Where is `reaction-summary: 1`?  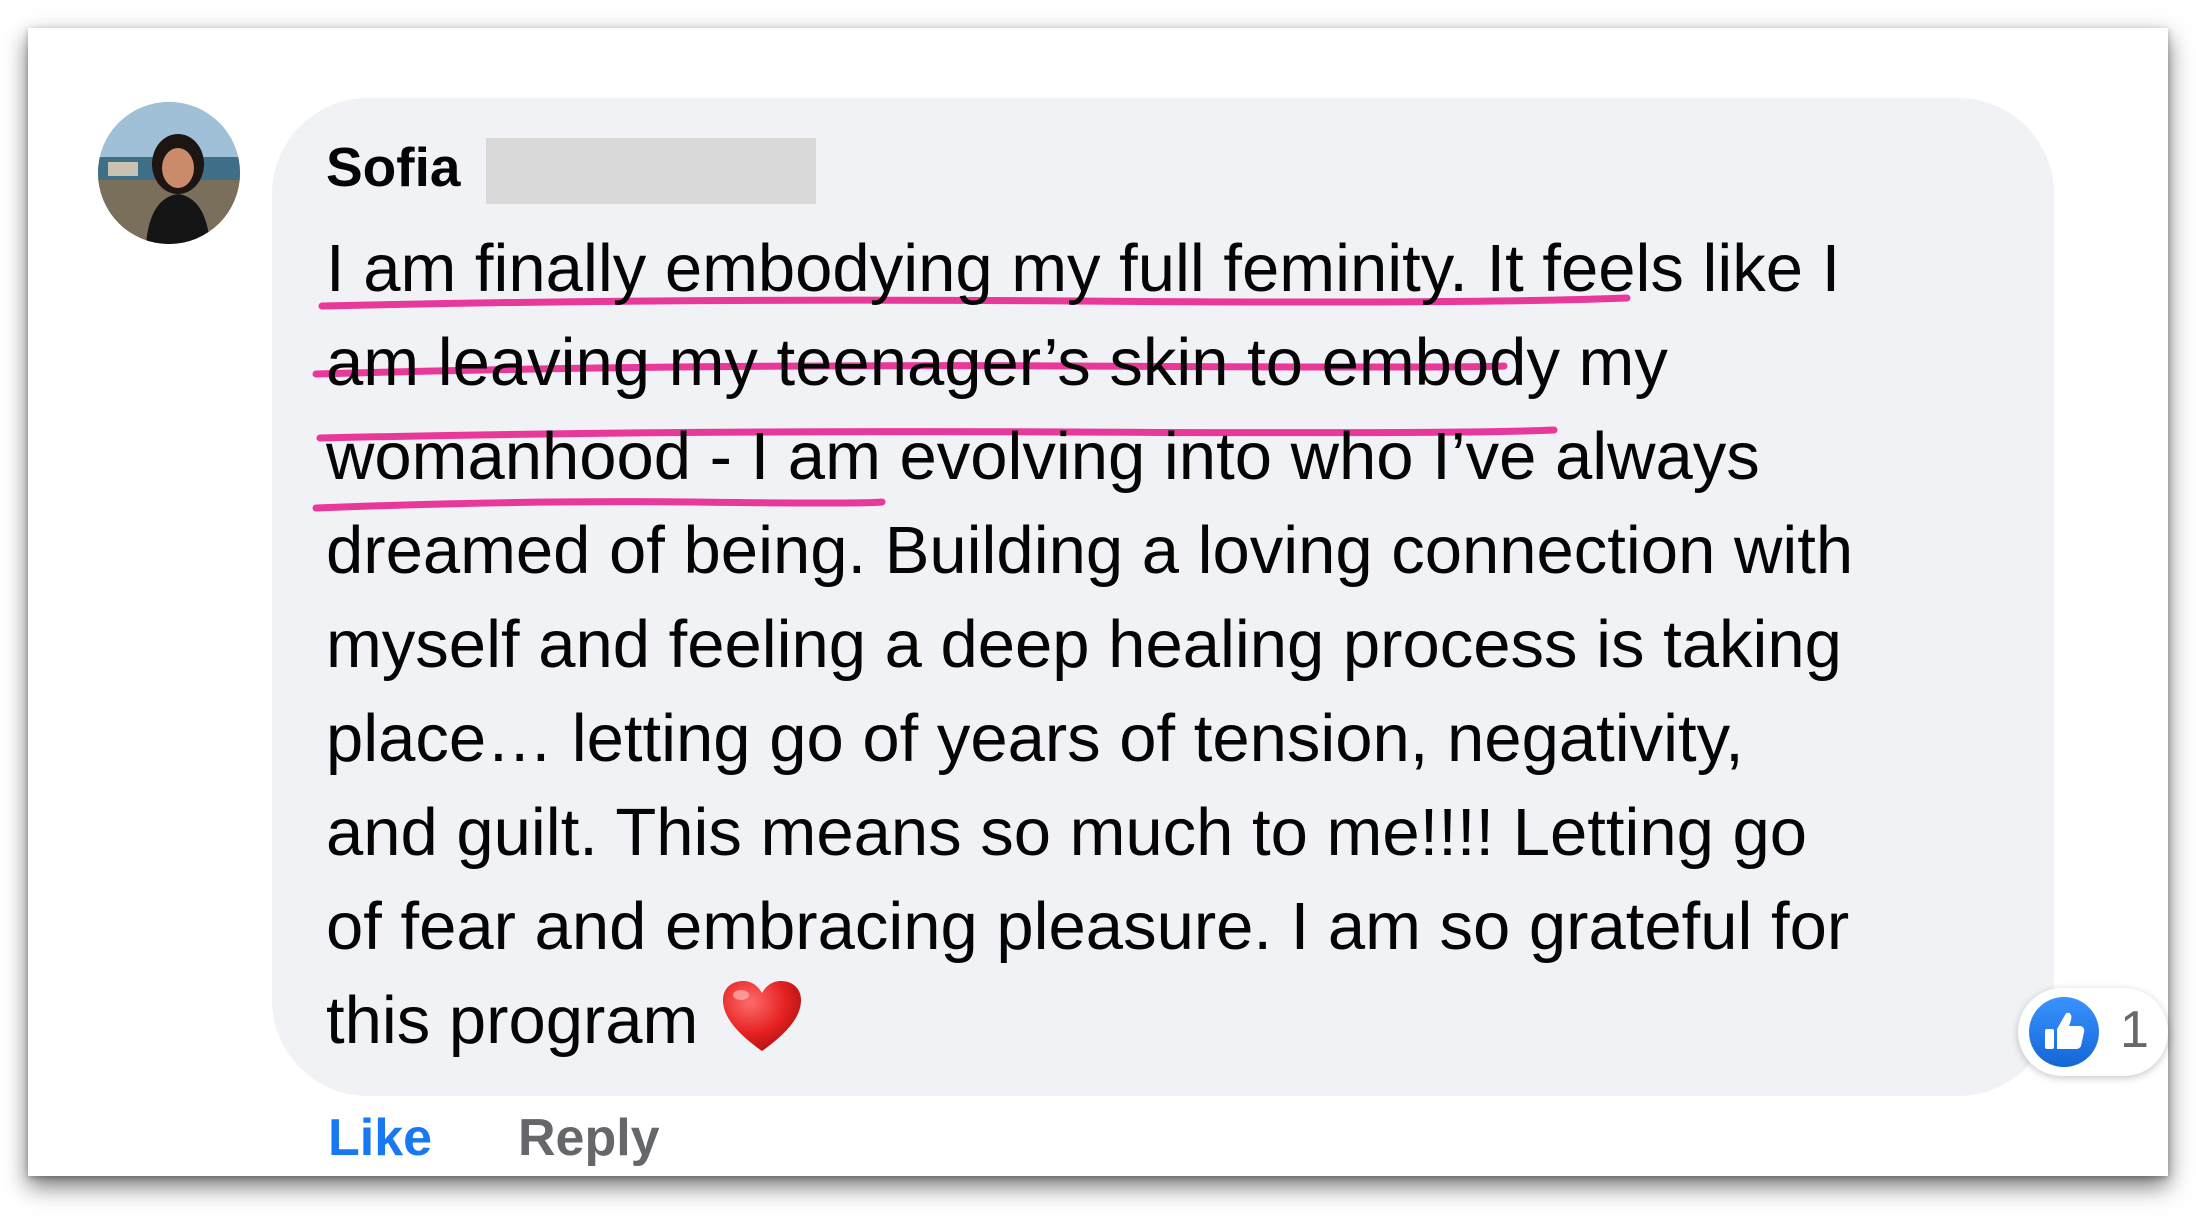
reaction-summary: 1 is located at coordinates (2093, 1032).